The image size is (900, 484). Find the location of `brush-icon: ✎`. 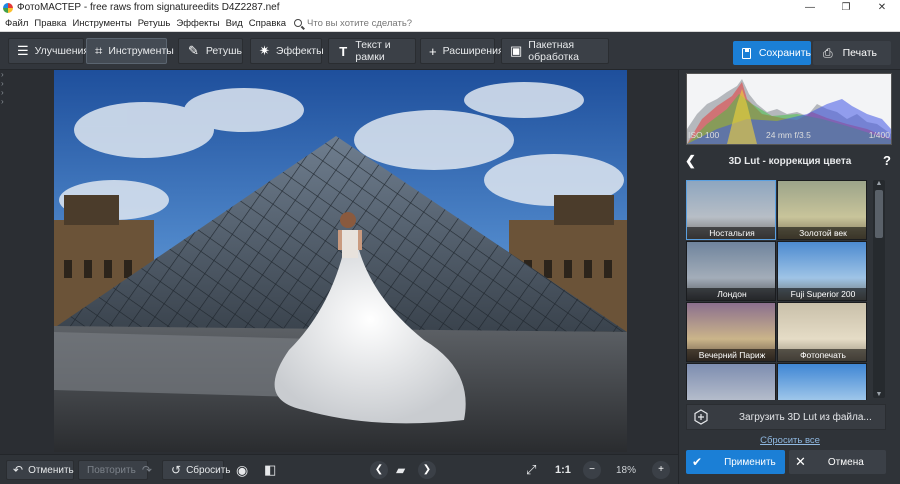

brush-icon: ✎ is located at coordinates (193, 50).